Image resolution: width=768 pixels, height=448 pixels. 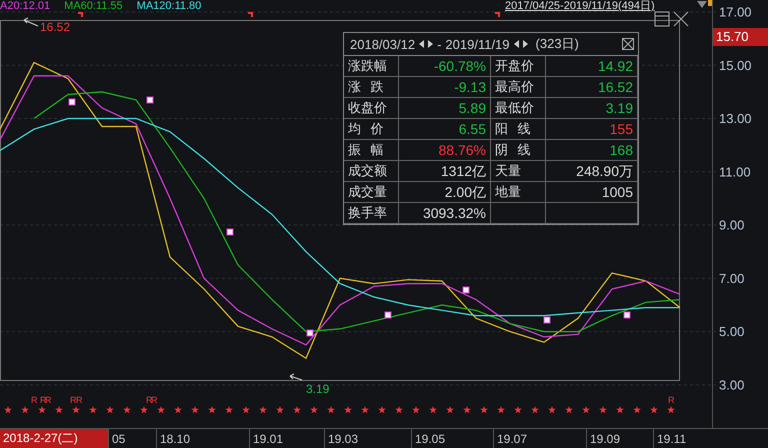 What do you see at coordinates (296, 377) in the screenshot?
I see `low-arrow` at bounding box center [296, 377].